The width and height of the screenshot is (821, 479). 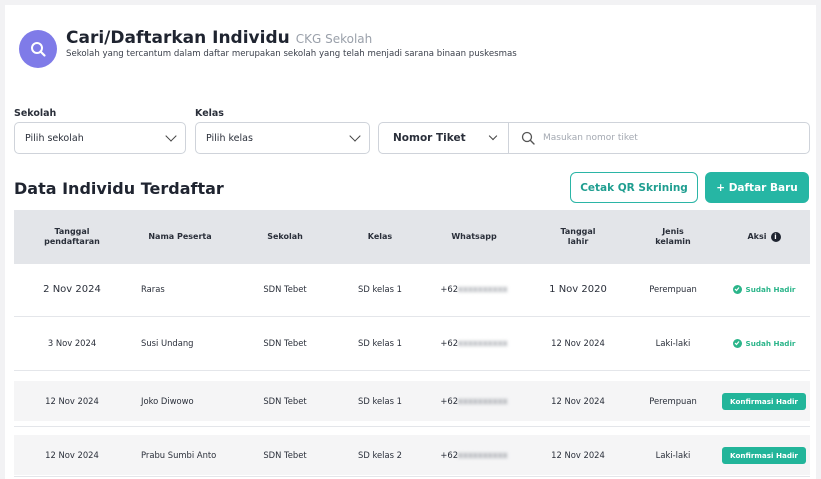 I want to click on page-title-row: Cari/Daftarkan Individu CKG Sekolah, so click(x=219, y=38).